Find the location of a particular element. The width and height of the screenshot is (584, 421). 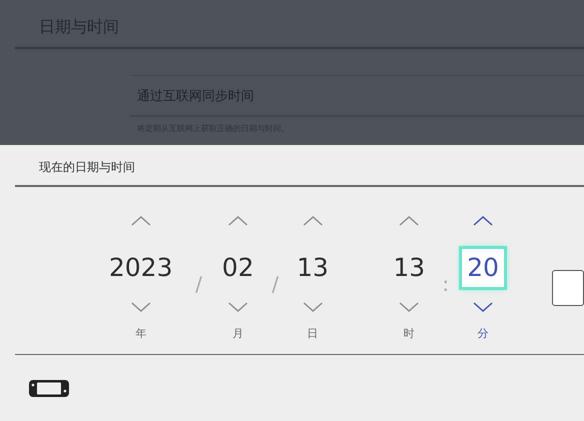

spinner-value: 02 is located at coordinates (238, 268).